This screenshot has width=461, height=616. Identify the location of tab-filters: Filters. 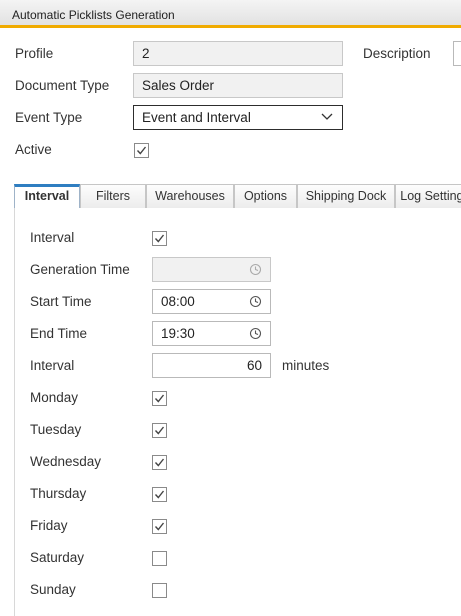
(113, 196).